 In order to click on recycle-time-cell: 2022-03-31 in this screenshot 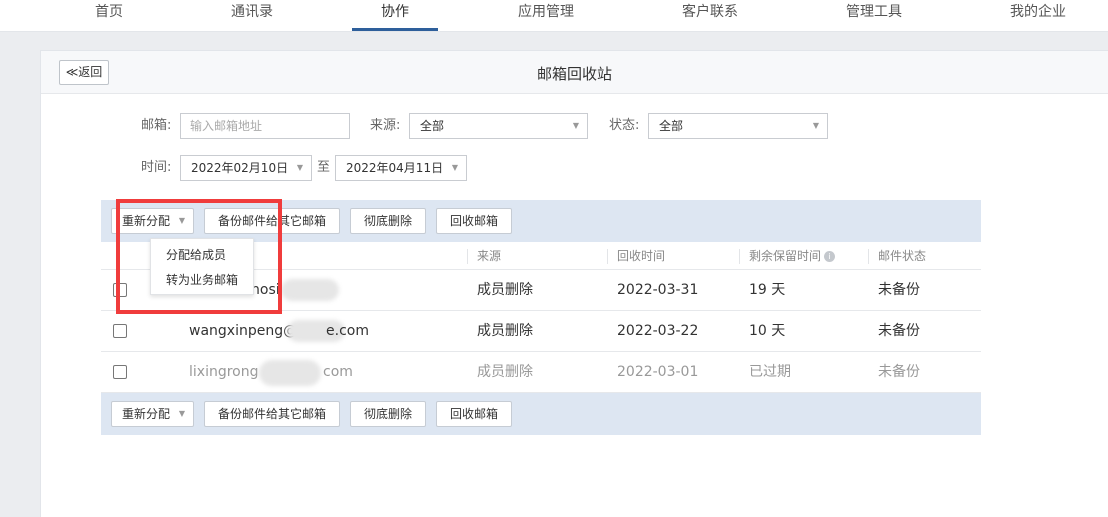, I will do `click(658, 290)`.